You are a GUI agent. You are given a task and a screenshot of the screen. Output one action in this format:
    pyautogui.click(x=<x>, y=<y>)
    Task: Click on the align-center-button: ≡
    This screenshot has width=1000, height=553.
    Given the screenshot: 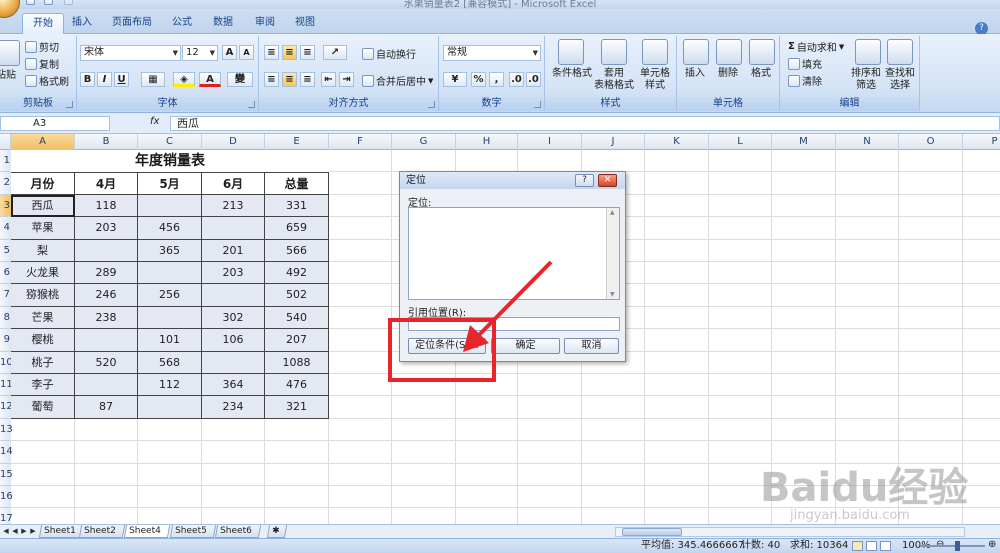 What is the action you would take?
    pyautogui.click(x=289, y=79)
    